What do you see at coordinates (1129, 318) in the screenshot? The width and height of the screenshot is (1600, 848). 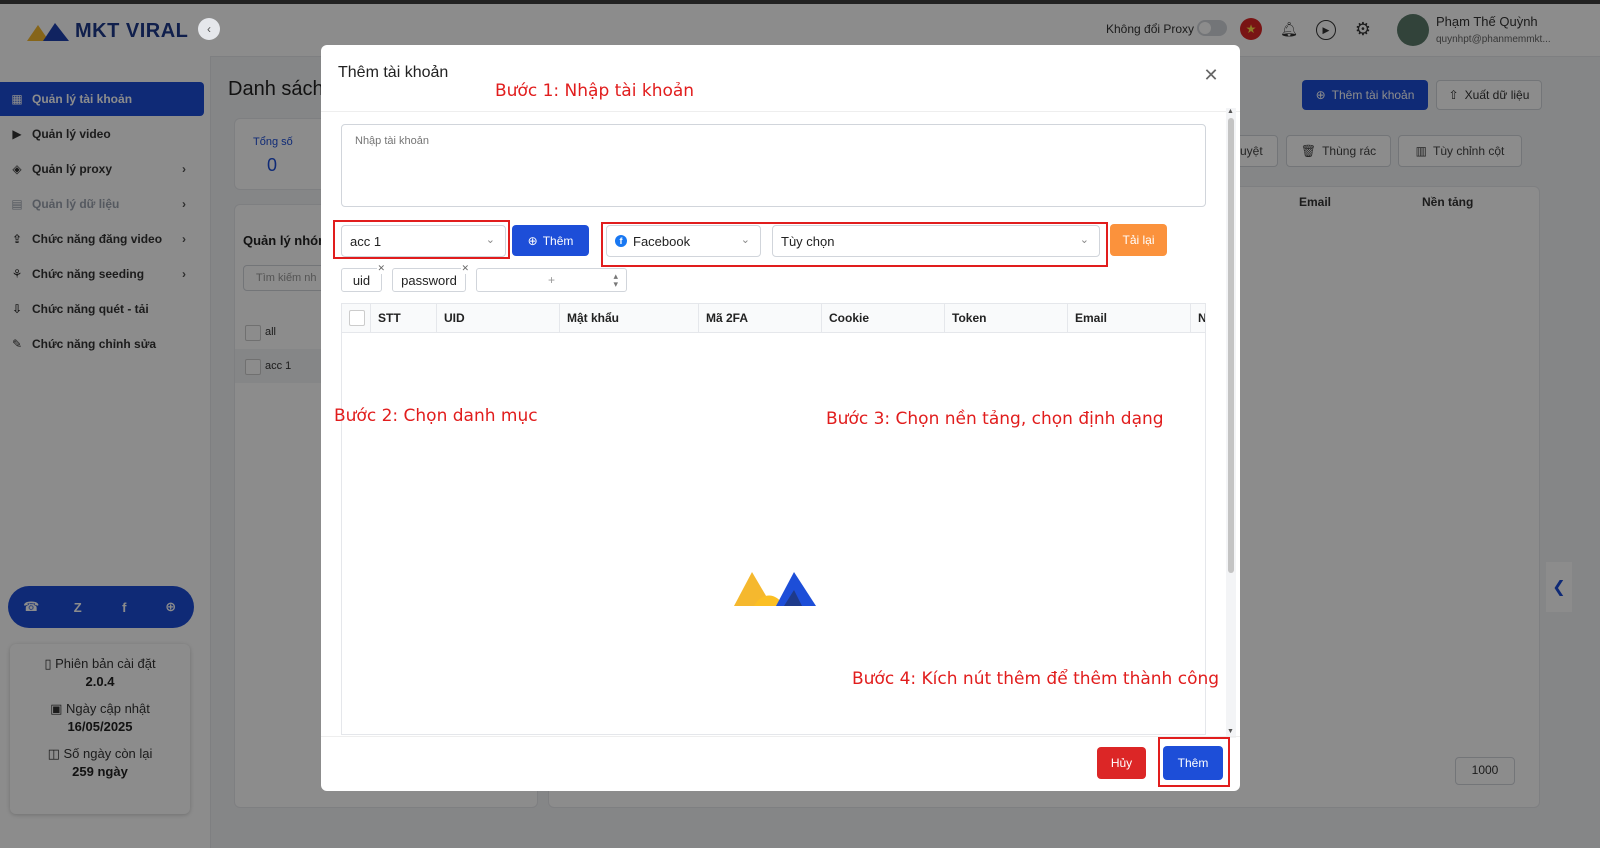 I see `column-header-email: Email` at bounding box center [1129, 318].